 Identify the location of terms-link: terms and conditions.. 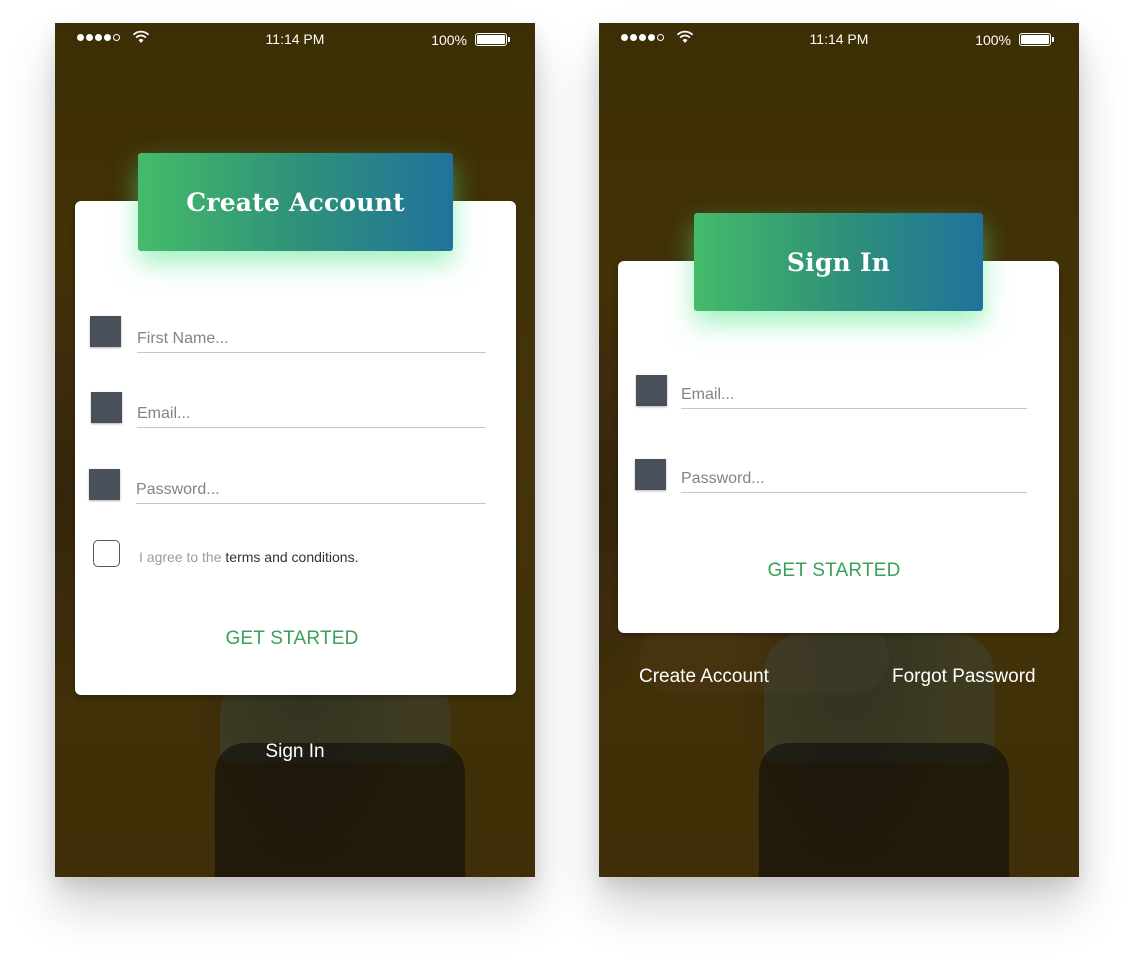
(291, 557).